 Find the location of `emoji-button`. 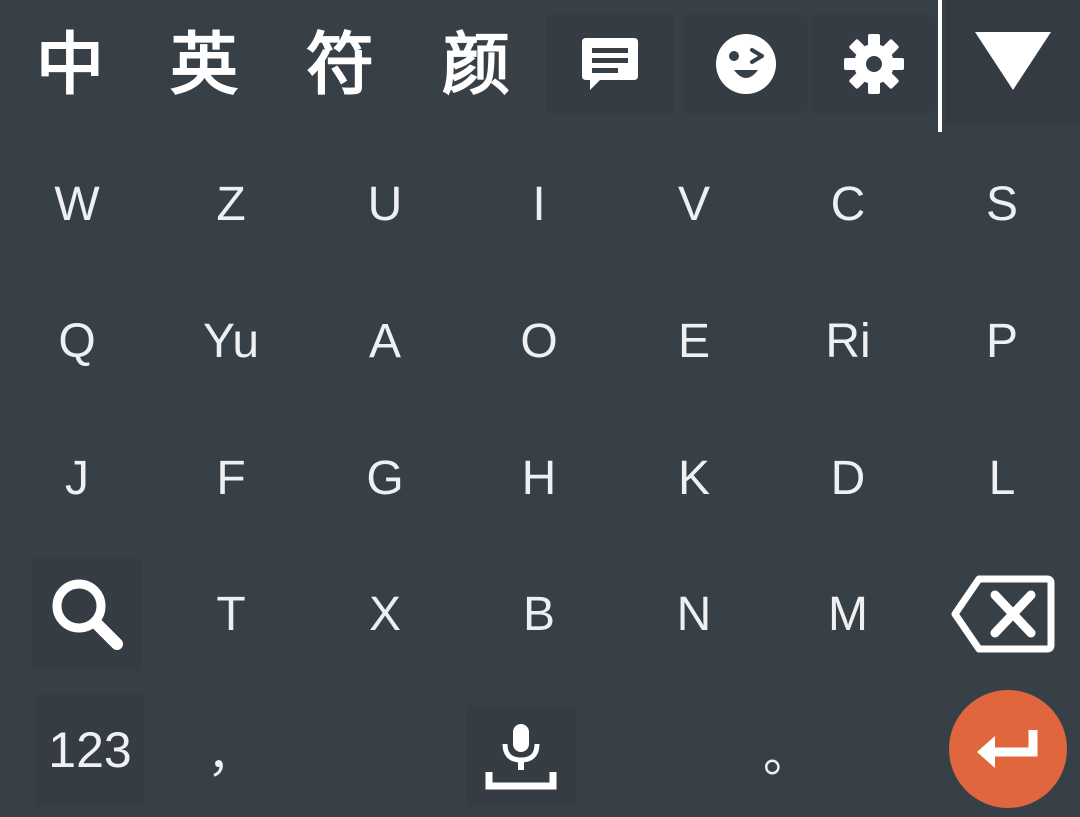

emoji-button is located at coordinates (746, 64).